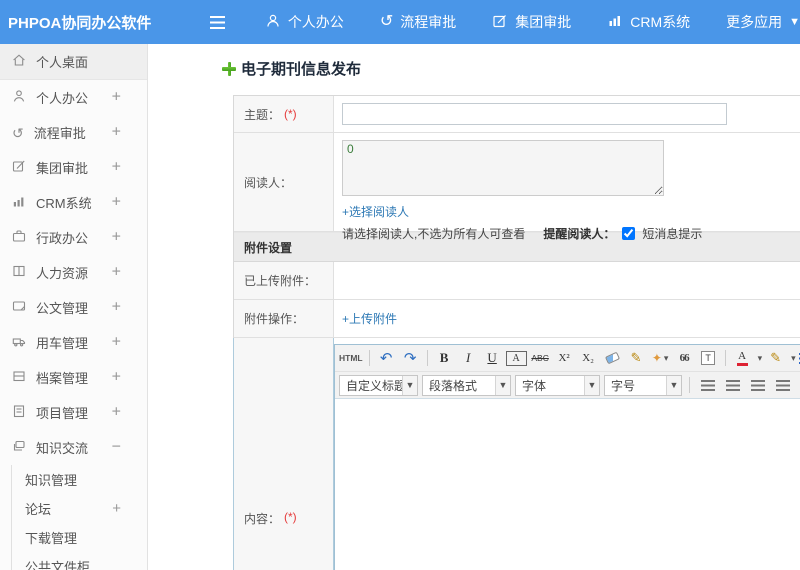 This screenshot has width=800, height=570. I want to click on align-right-button, so click(757, 385).